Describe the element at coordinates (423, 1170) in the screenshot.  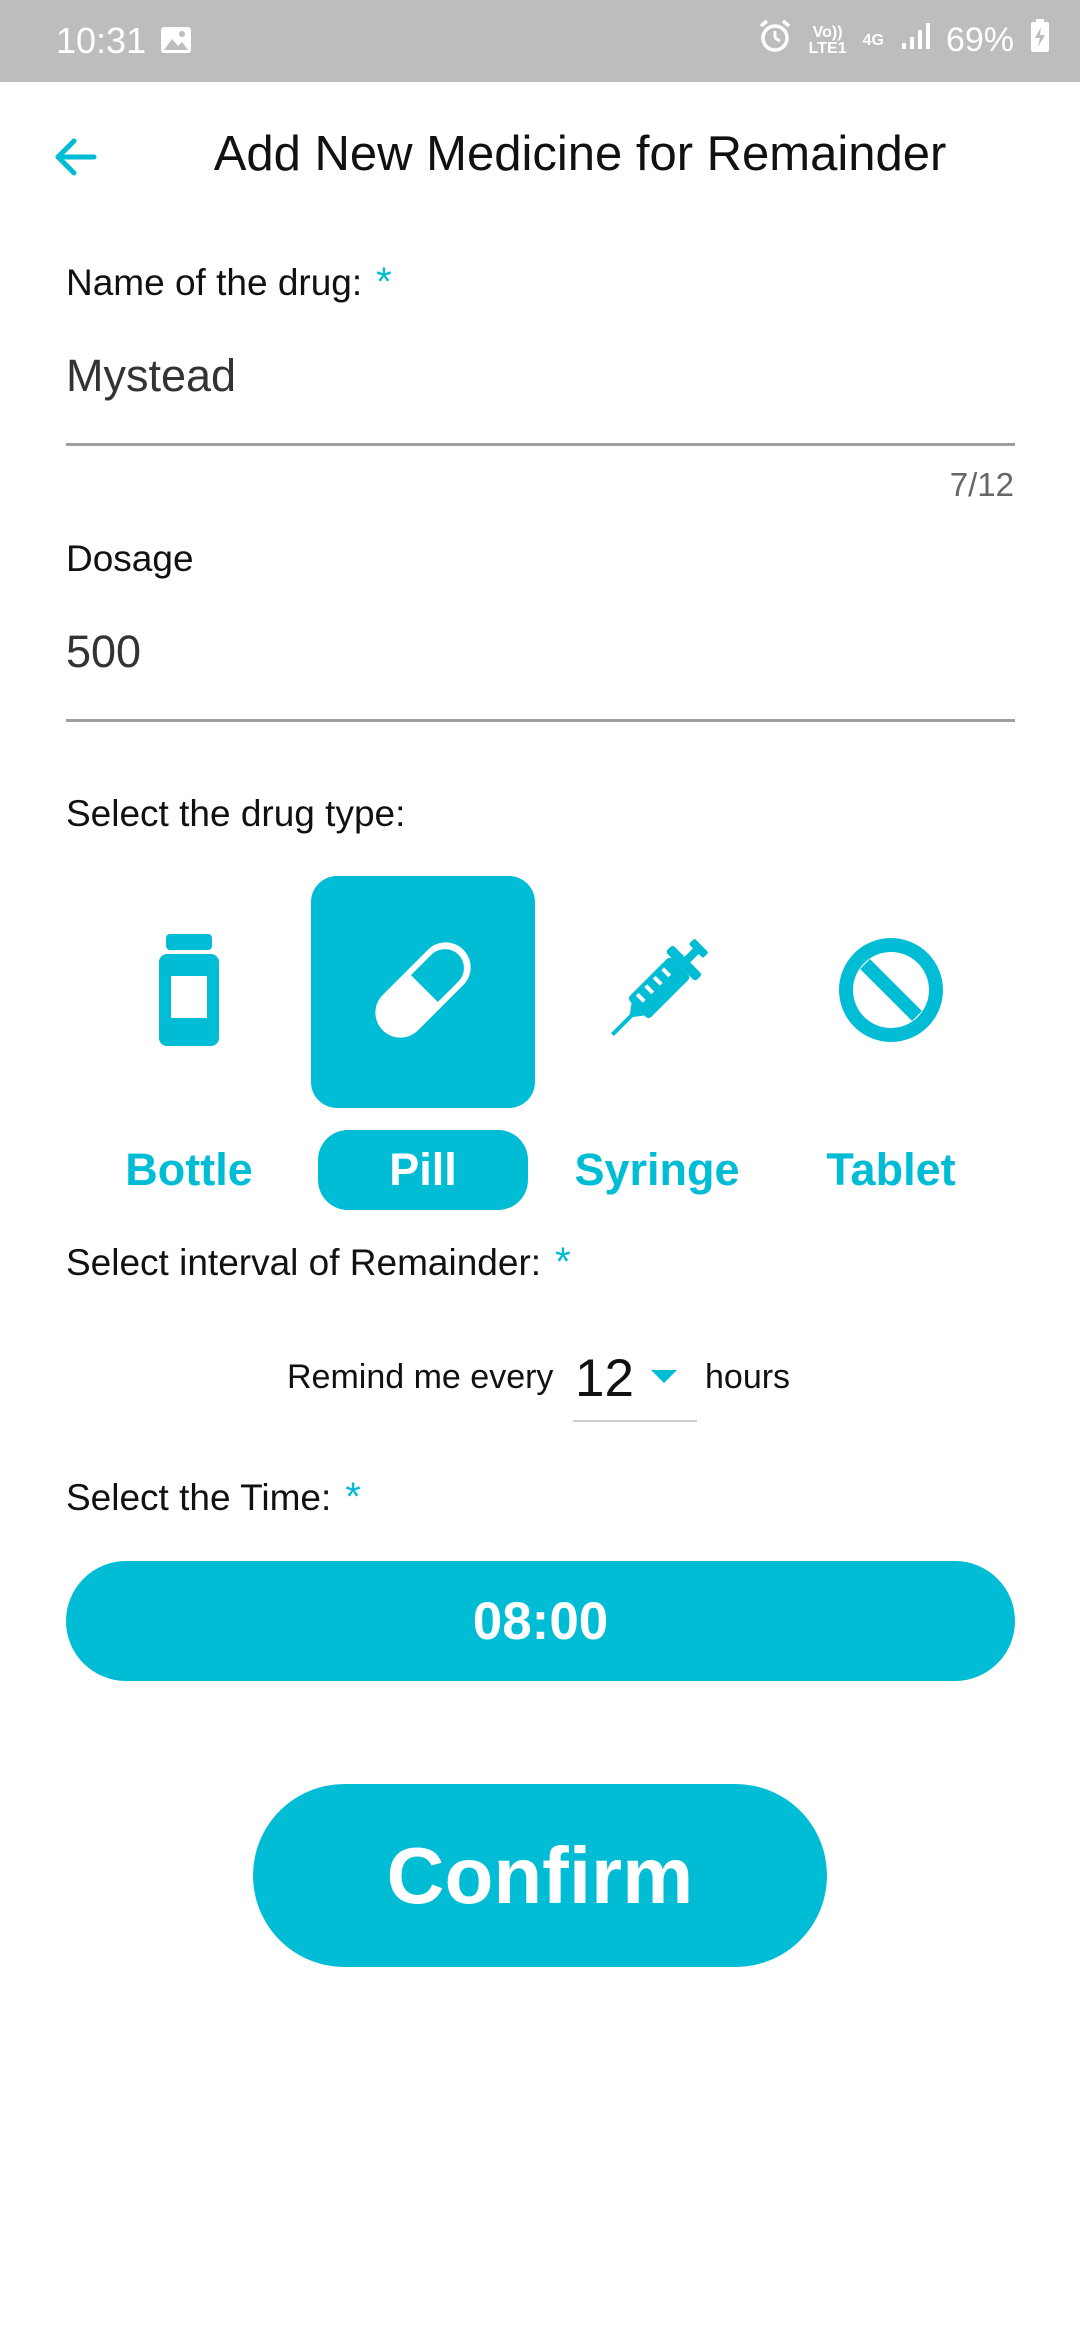
I see `drug-type-pill-label: Pill` at that location.